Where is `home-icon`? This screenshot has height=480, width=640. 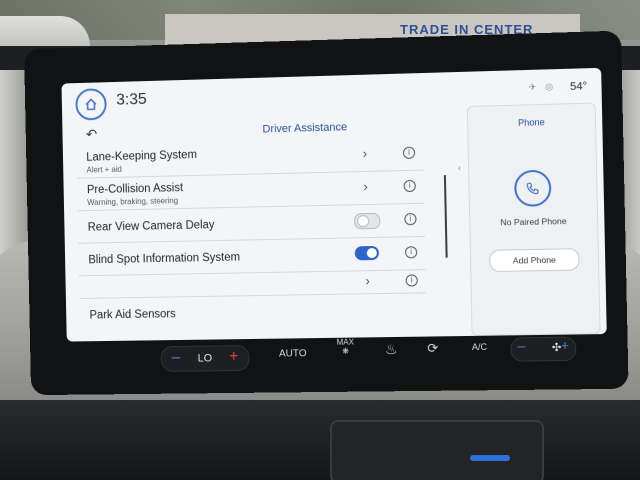 home-icon is located at coordinates (91, 104).